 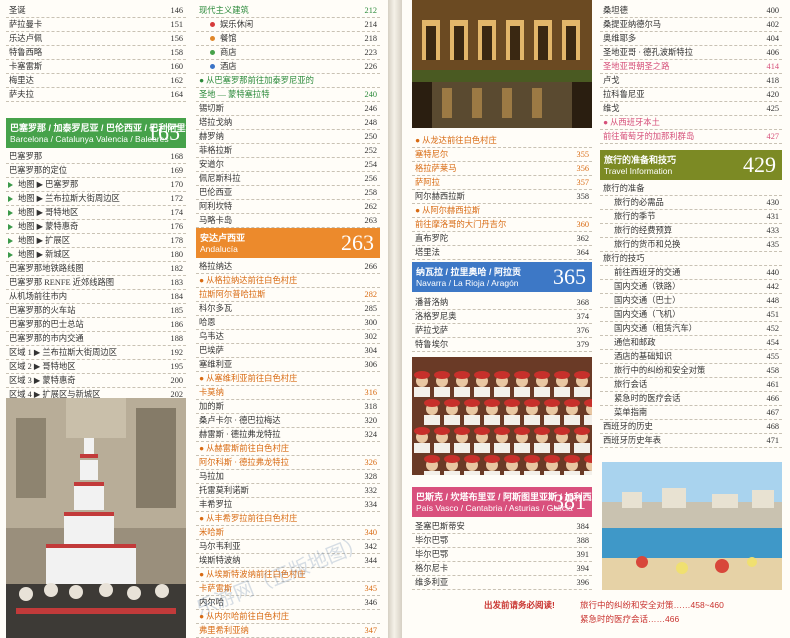 I want to click on toc-entry: 巴塞罗那的火车站 185, so click(x=96, y=311).